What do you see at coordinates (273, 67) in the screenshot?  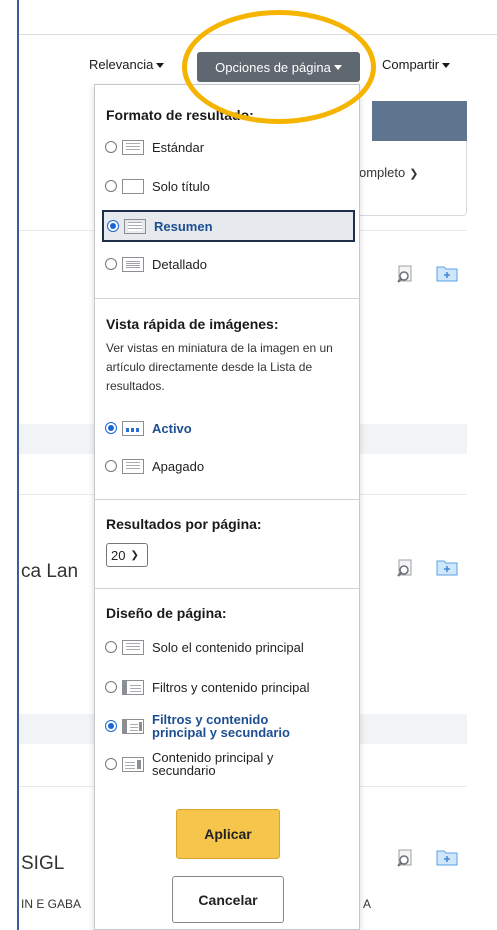 I see `page-options-label: Opciones de página` at bounding box center [273, 67].